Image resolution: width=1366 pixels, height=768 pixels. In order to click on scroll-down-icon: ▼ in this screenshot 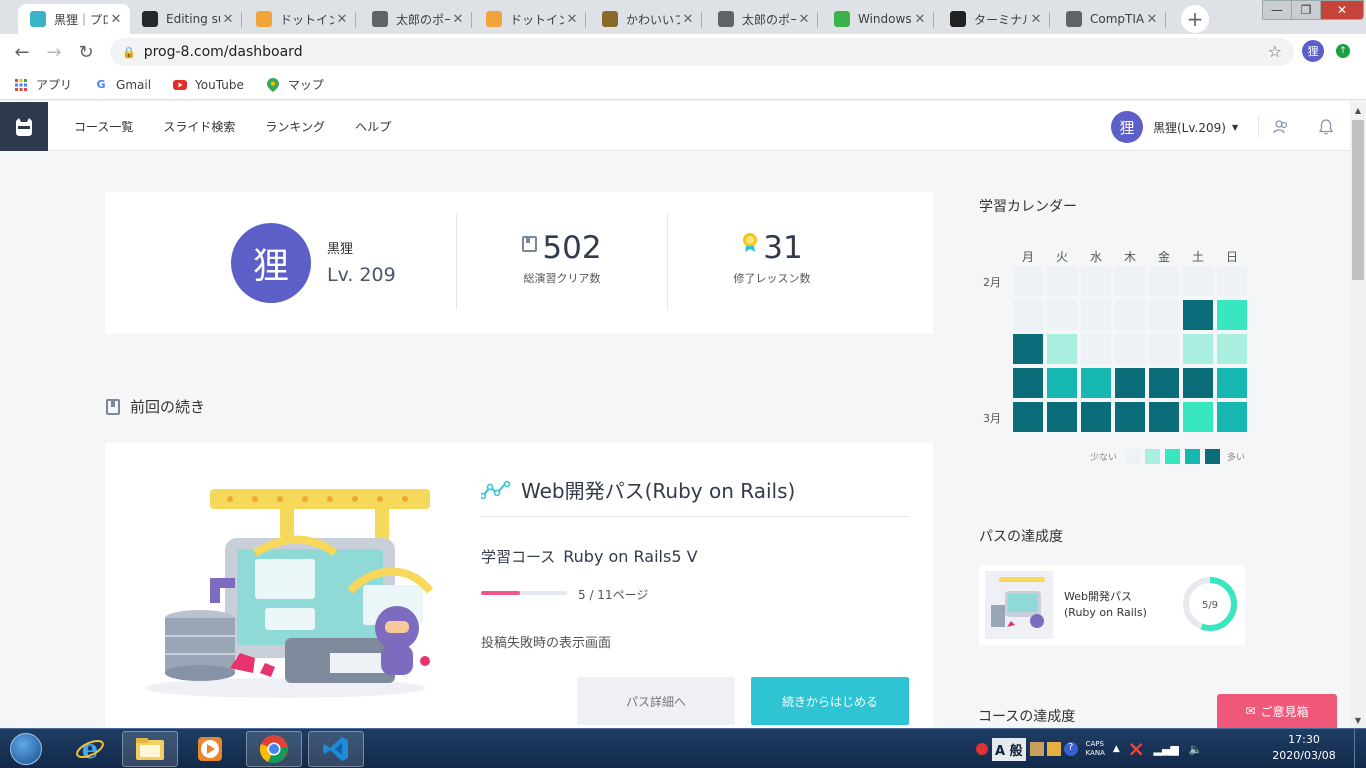, I will do `click(1358, 720)`.